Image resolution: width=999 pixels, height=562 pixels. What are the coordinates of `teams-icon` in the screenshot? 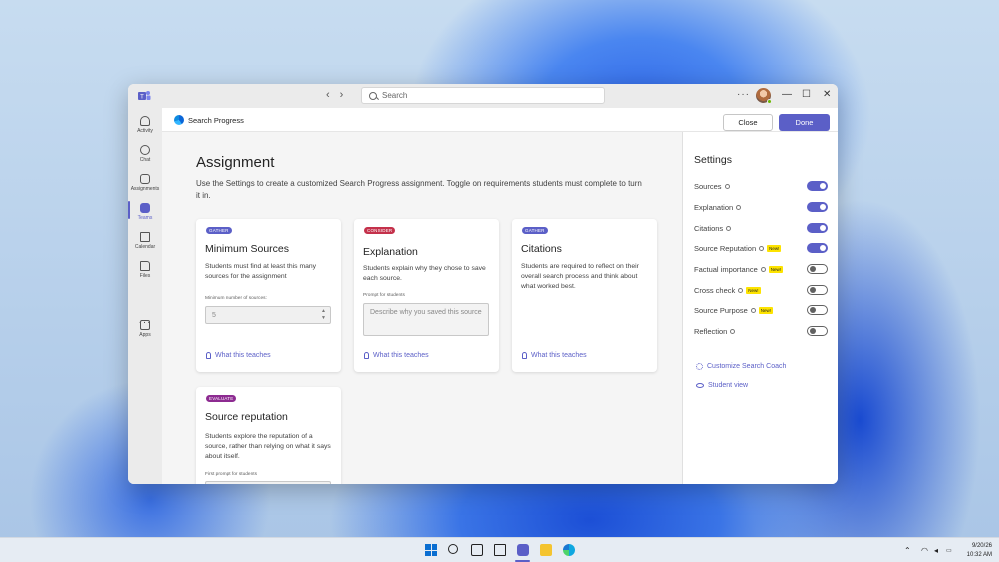 It's located at (145, 208).